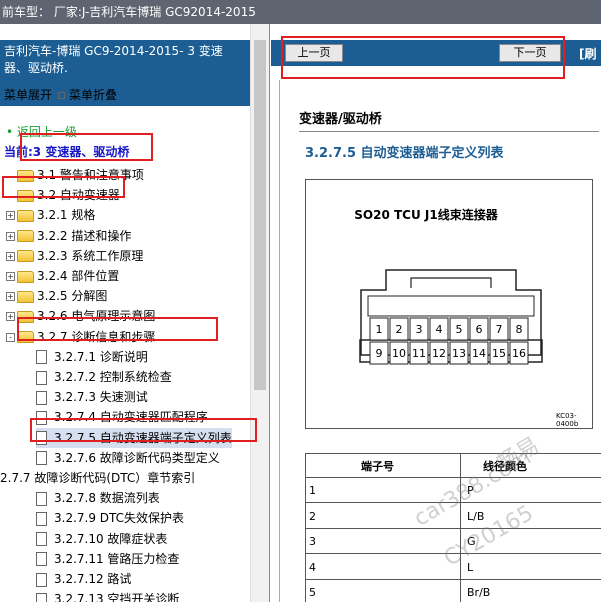 The height and width of the screenshot is (602, 601). Describe the element at coordinates (116, 597) in the screenshot. I see `tree-item-label: 3.2.7.13 空挡开关诊断` at that location.